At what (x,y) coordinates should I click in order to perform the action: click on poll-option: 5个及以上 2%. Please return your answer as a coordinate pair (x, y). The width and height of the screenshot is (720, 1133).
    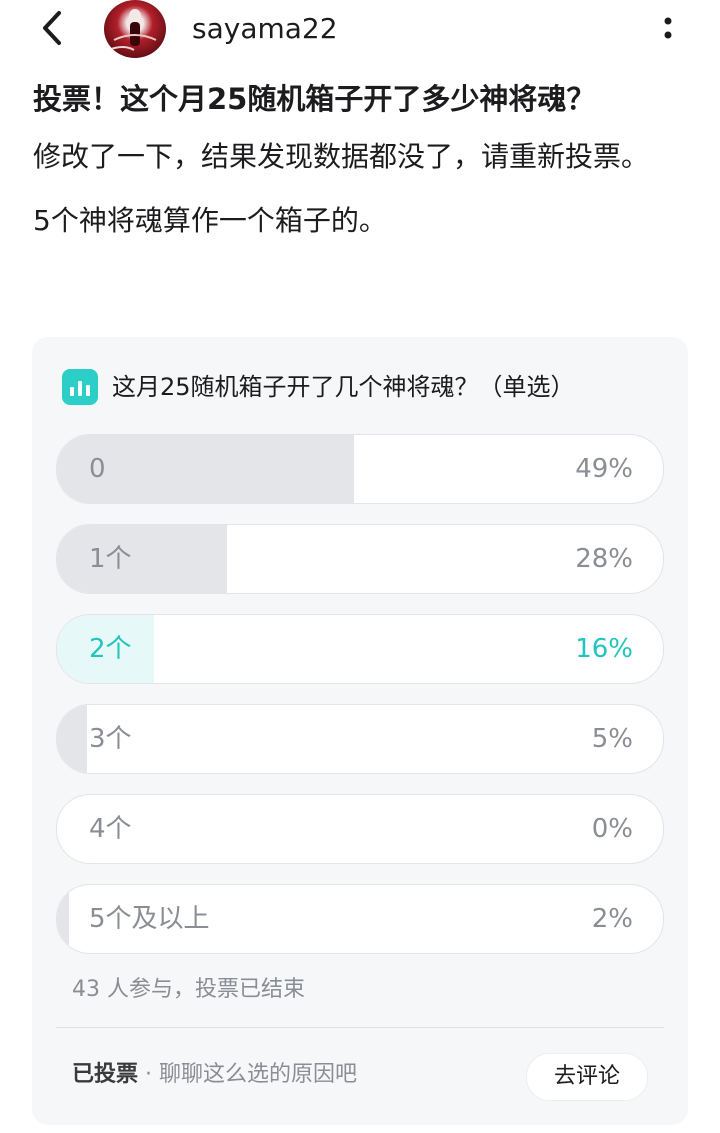
    Looking at the image, I should click on (360, 919).